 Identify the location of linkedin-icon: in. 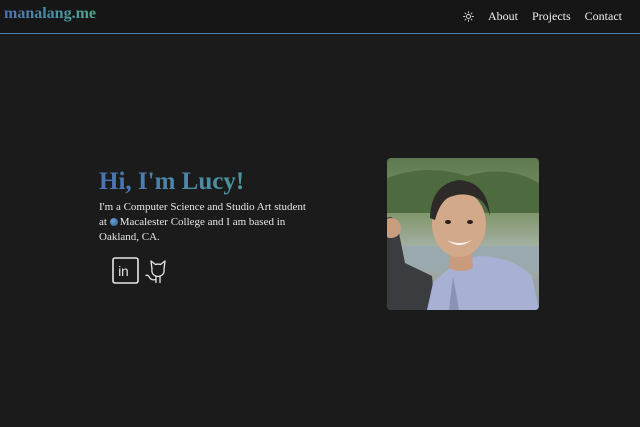
(125, 270).